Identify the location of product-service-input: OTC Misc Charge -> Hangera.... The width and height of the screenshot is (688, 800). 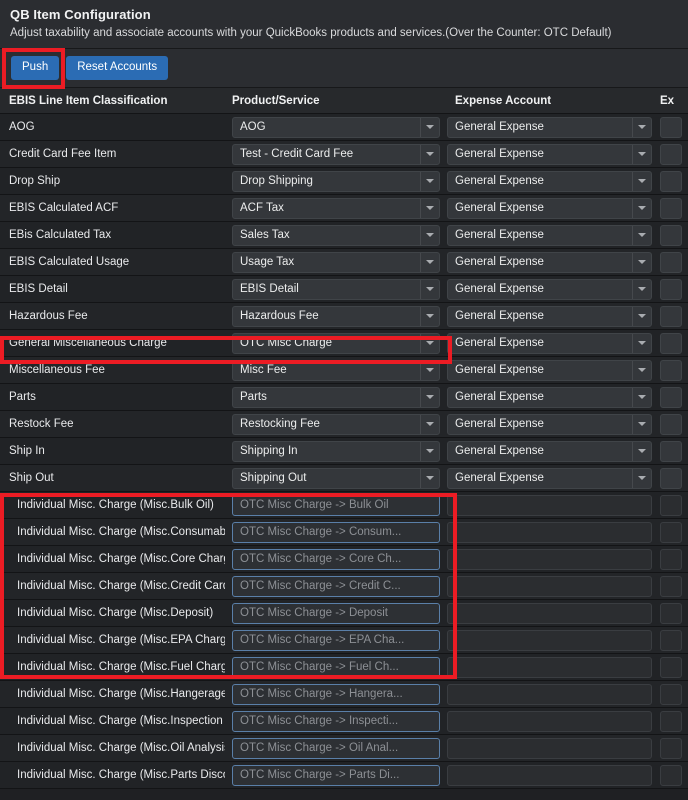
(336, 694).